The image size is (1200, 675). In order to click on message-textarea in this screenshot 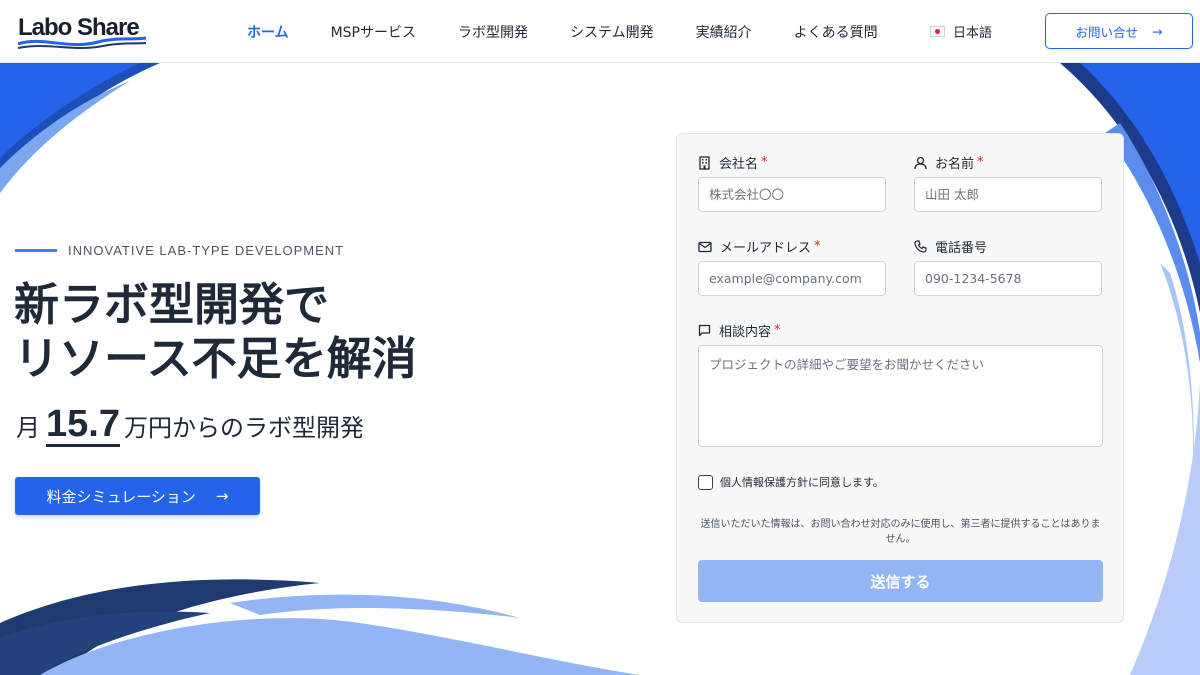, I will do `click(900, 396)`.